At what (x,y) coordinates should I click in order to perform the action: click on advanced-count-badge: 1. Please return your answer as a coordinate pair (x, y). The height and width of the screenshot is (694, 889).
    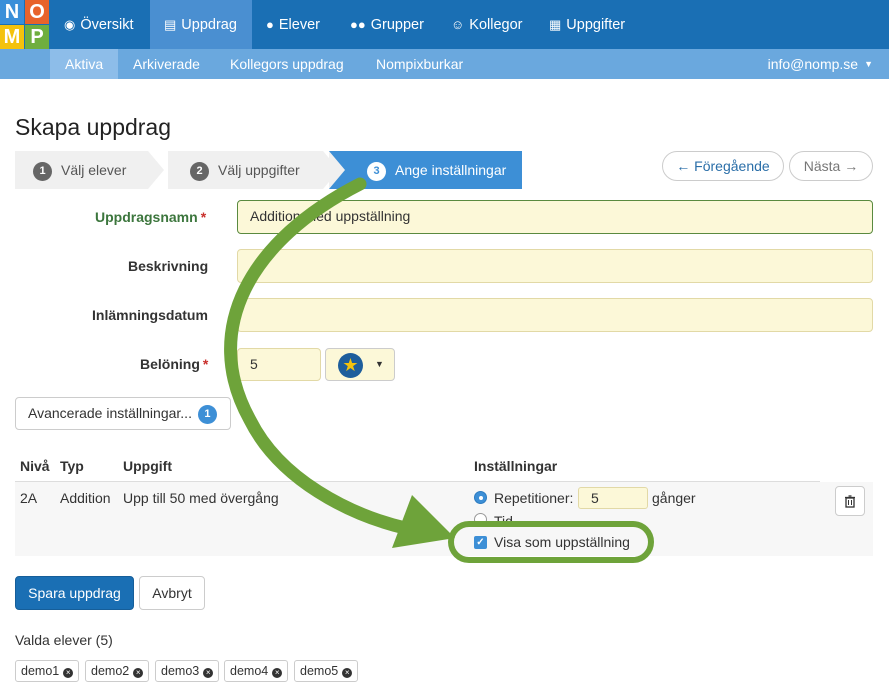
    Looking at the image, I should click on (207, 414).